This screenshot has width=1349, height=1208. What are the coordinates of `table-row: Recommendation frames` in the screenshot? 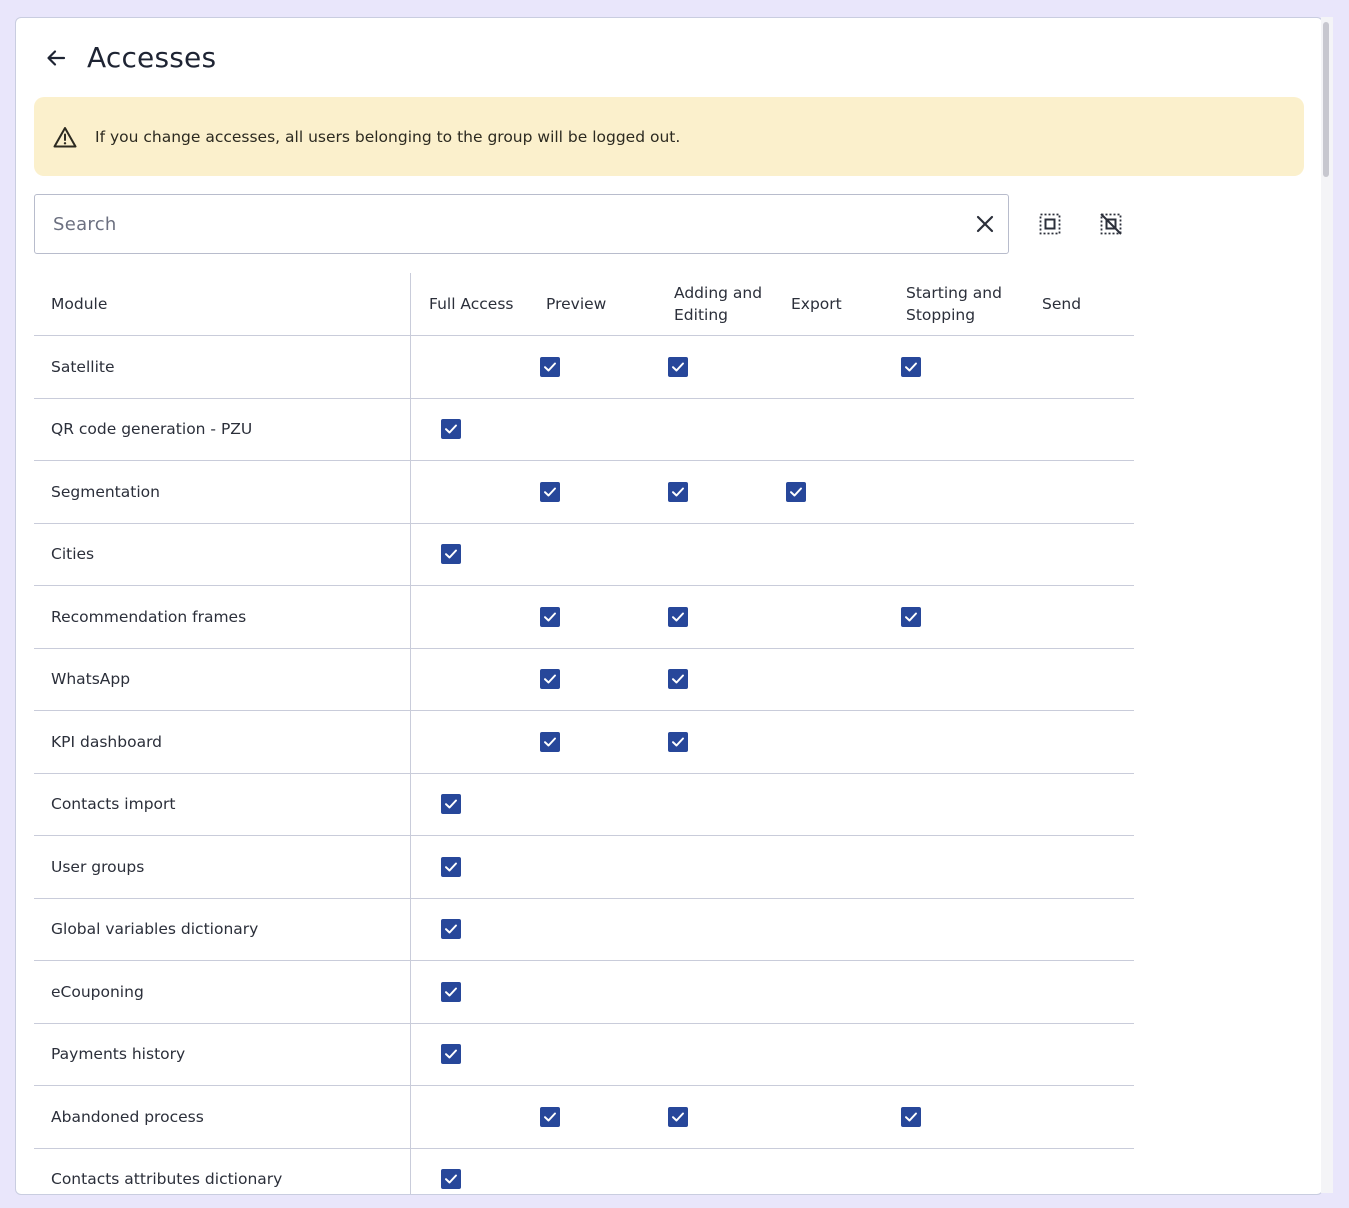 It's located at (584, 617).